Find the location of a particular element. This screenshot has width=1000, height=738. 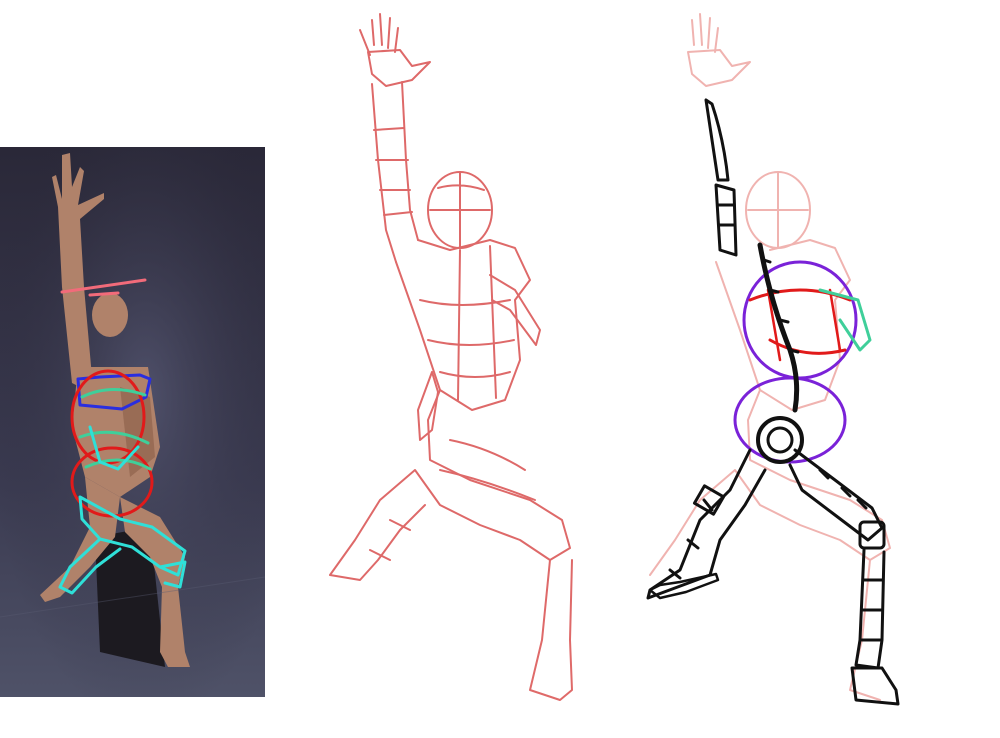

raised-hand is located at coordinates (379, 34).